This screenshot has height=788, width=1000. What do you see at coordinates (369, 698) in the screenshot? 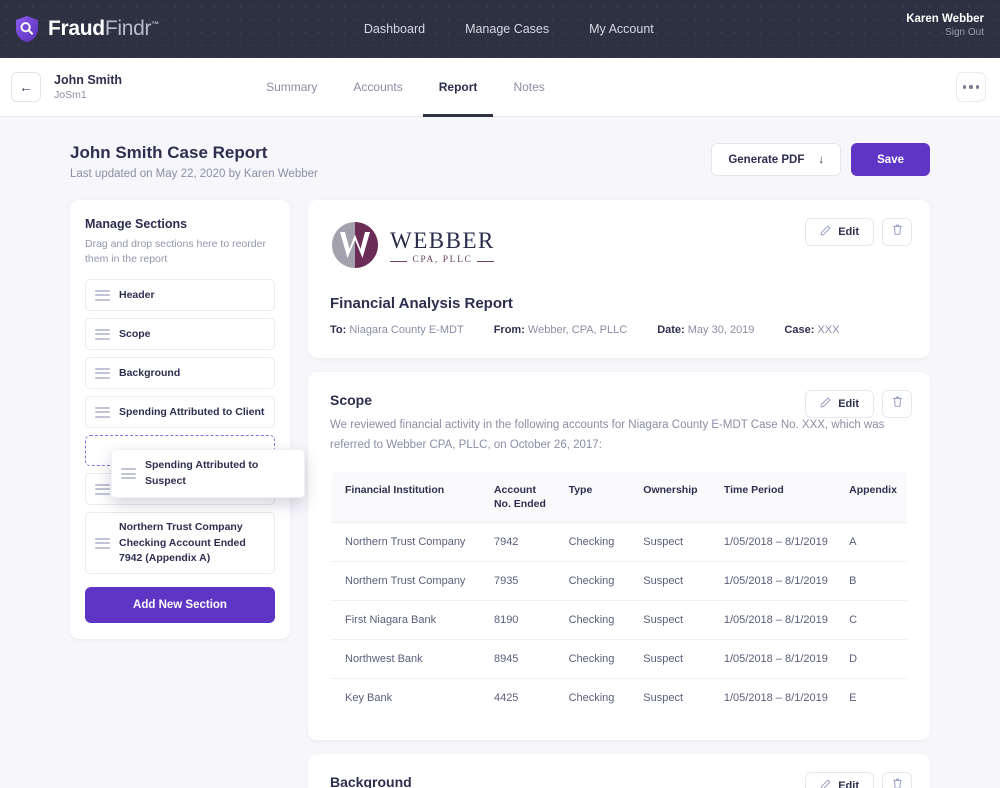
I see `cell-institution: Key Bank` at bounding box center [369, 698].